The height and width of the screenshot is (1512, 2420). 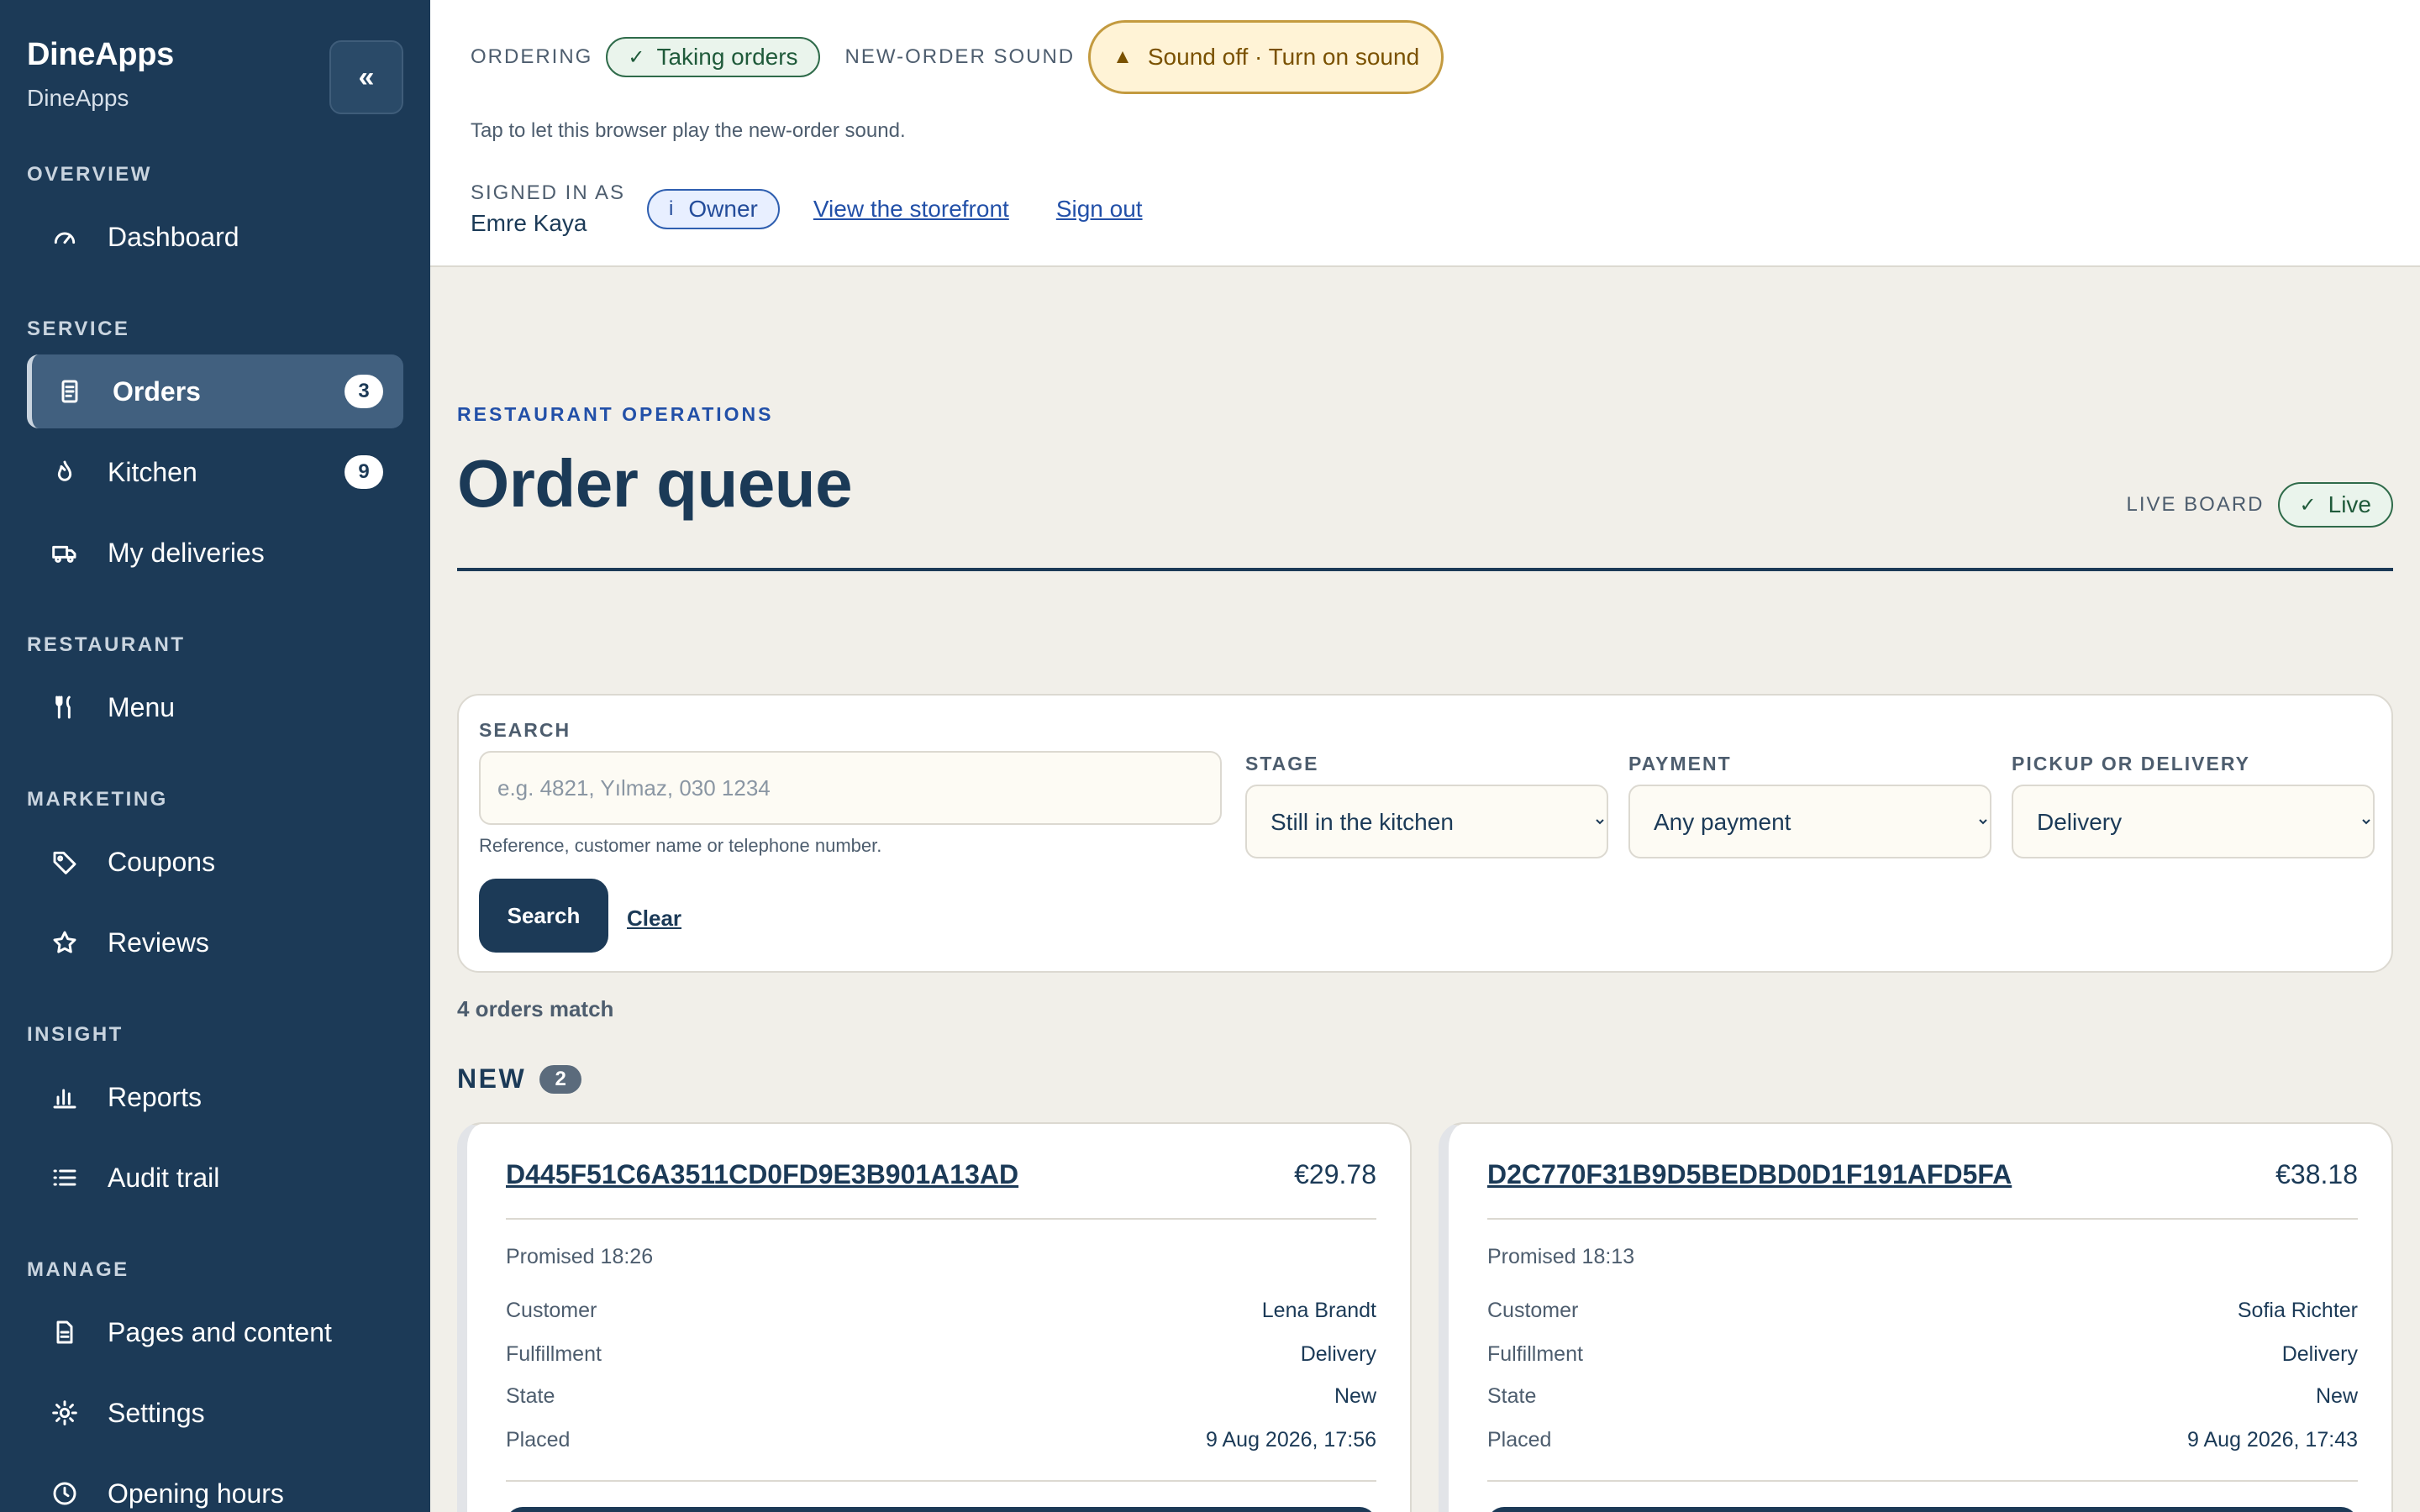 I want to click on brand-subtitle: DineApps, so click(x=78, y=98).